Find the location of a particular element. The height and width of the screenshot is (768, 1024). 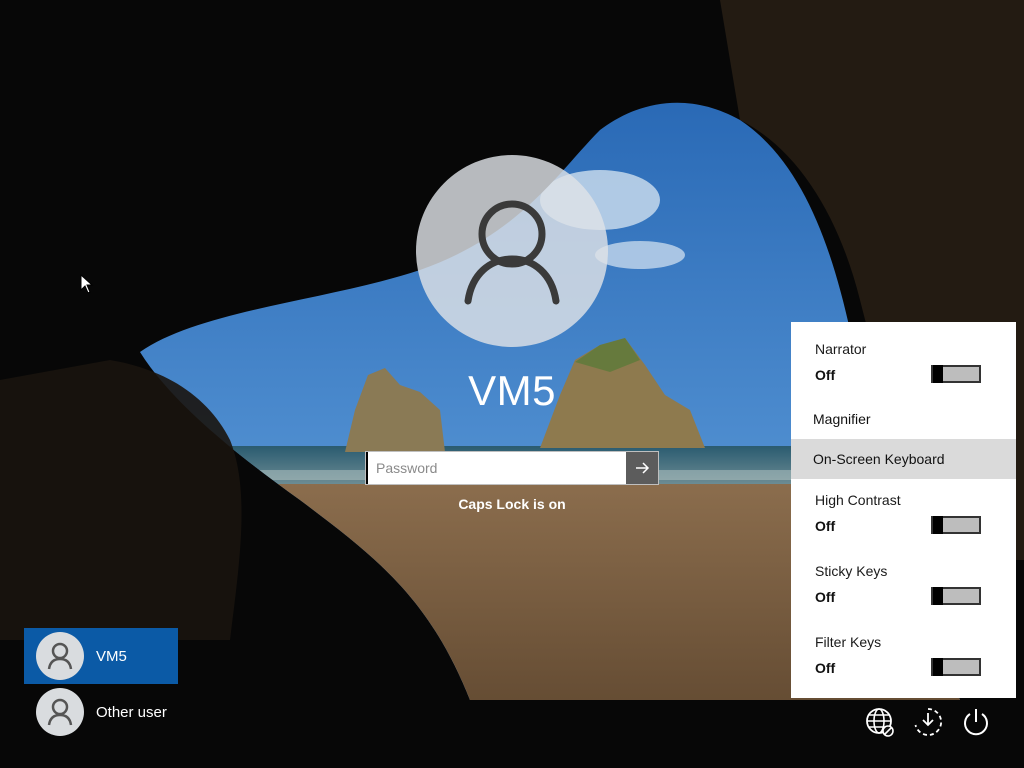

network-button is located at coordinates (880, 722).